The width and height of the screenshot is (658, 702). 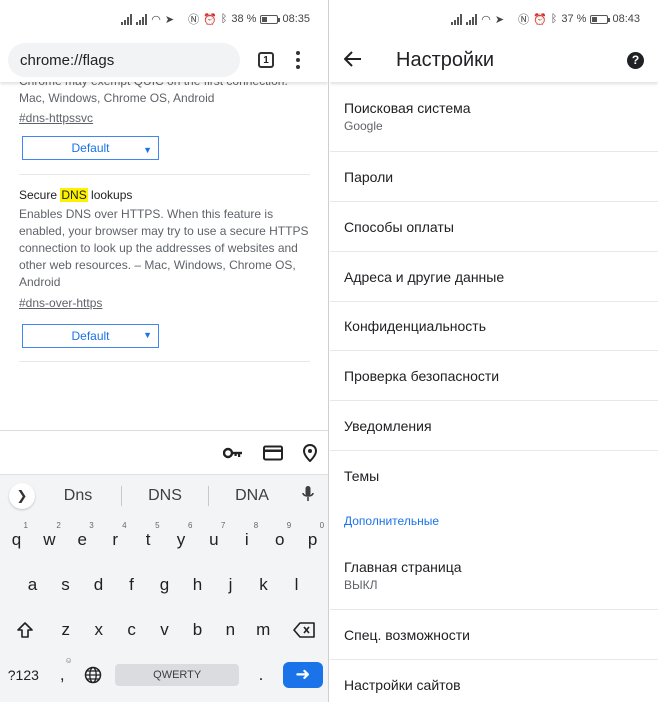 I want to click on key-d: d, so click(x=98, y=585).